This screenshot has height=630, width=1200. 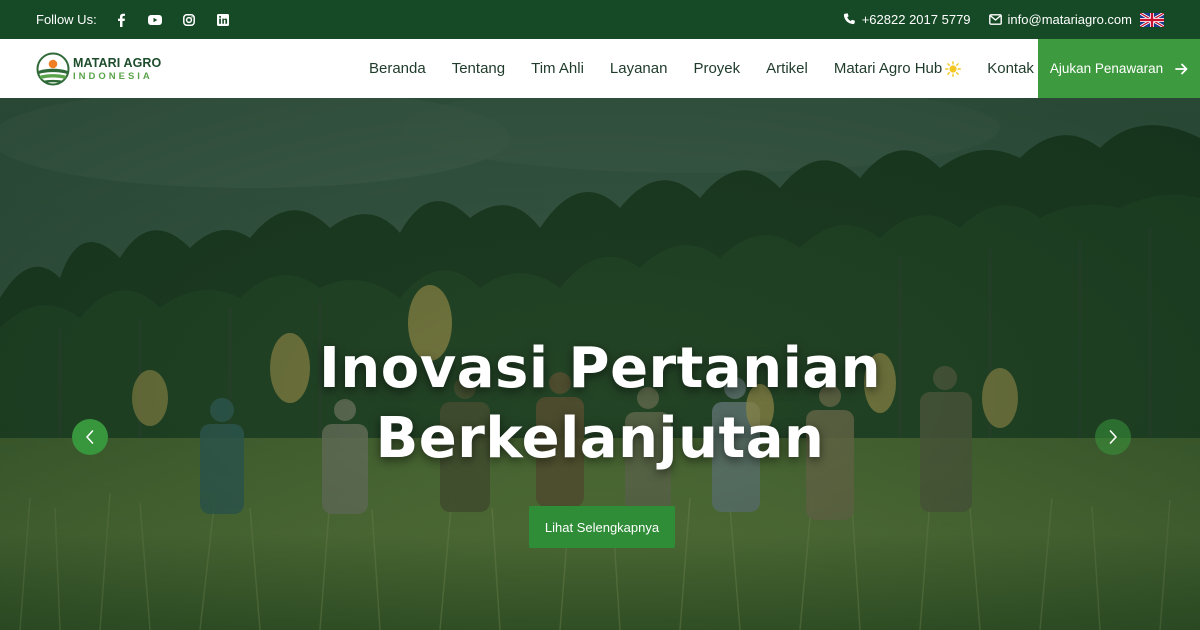 I want to click on nav-item-kontak: Kontak, so click(x=1010, y=68).